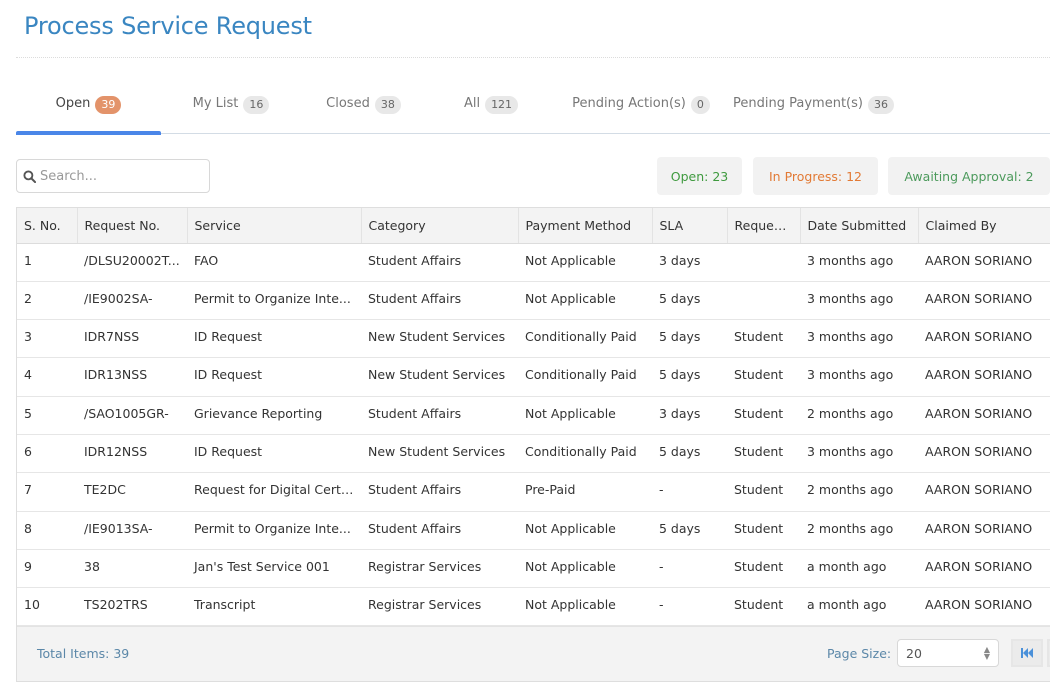  Describe the element at coordinates (641, 113) in the screenshot. I see `tab-pending-actions: Pending Action(s) 0` at that location.